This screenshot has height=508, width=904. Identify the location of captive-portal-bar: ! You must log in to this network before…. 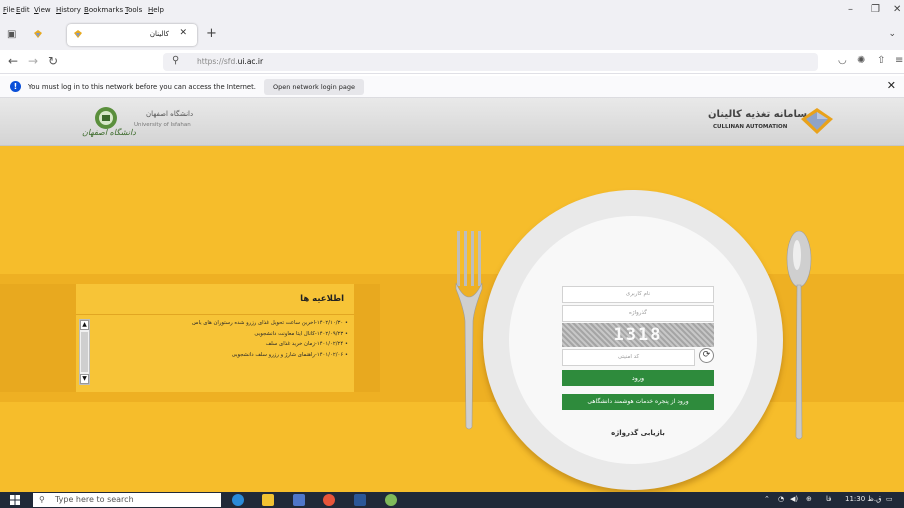
(452, 87).